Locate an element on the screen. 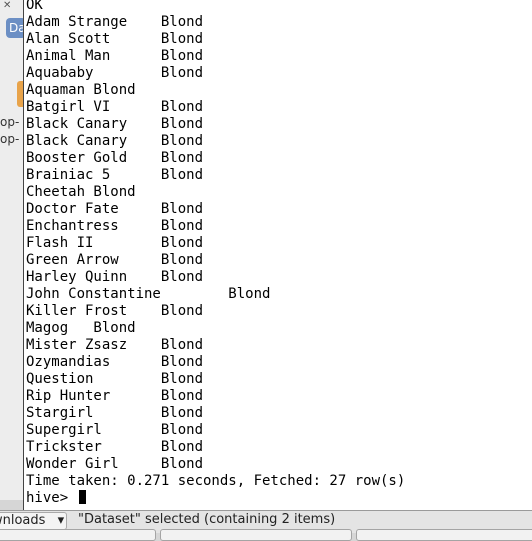 Image resolution: width=532 pixels, height=541 pixels. selection-status: "Dataset" selected (containing 2 items) is located at coordinates (207, 519).